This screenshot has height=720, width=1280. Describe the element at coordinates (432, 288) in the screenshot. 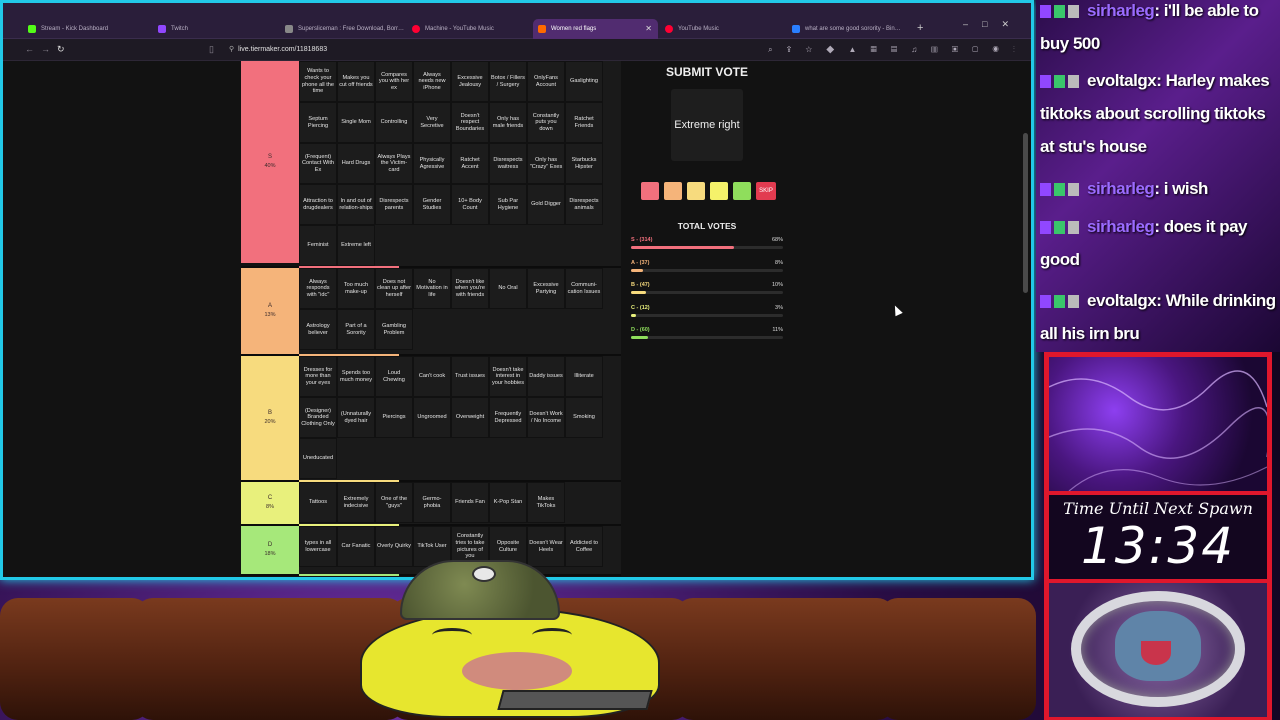

I see `tier-item: No Motivation in life` at that location.